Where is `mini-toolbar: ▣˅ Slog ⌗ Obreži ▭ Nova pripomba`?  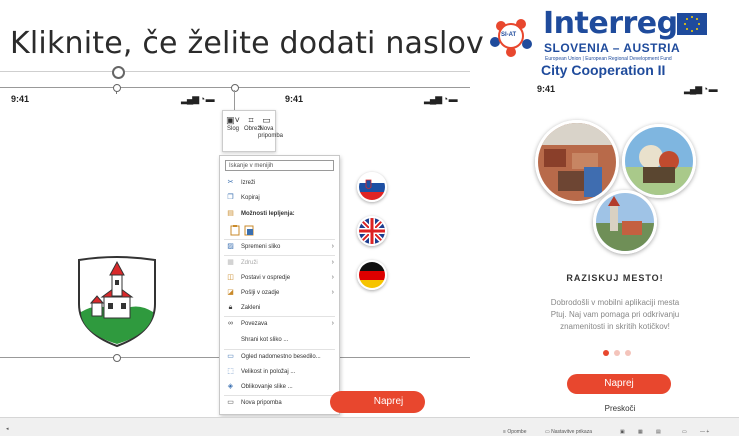
mini-toolbar: ▣˅ Slog ⌗ Obreži ▭ Nova pripomba is located at coordinates (253, 131).